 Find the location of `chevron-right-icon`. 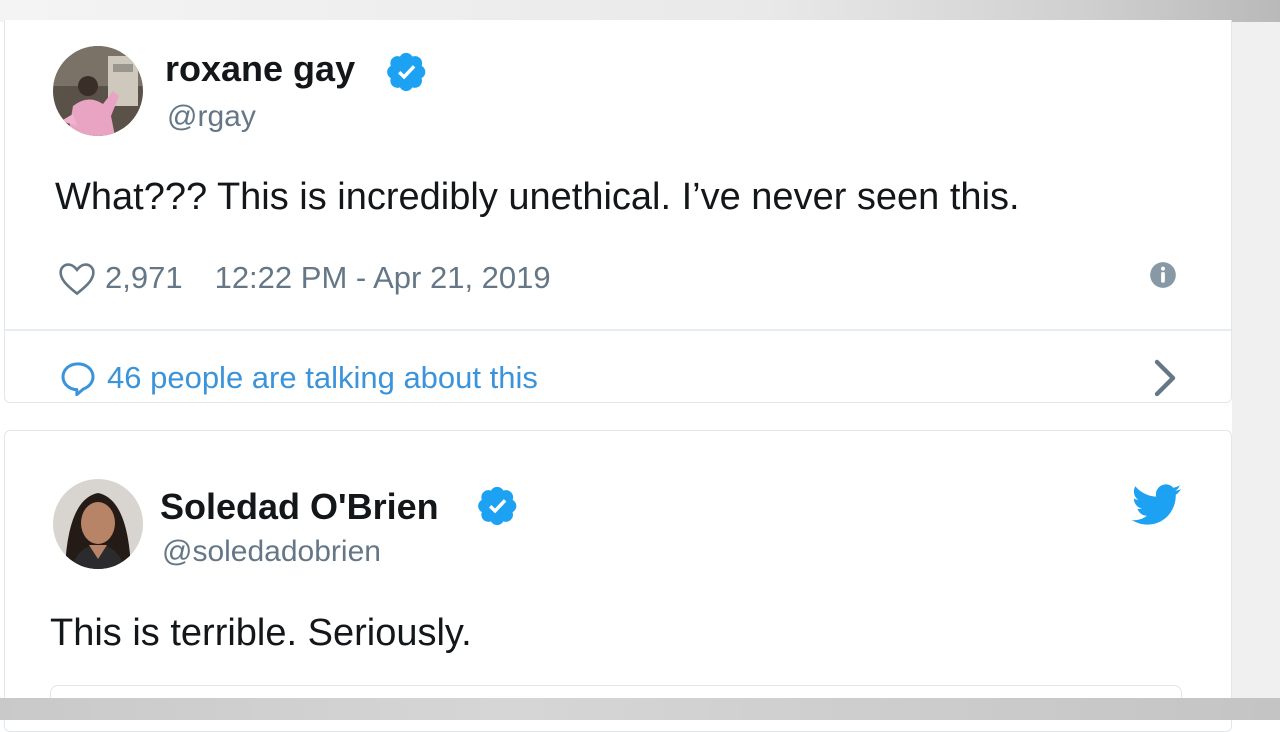

chevron-right-icon is located at coordinates (1165, 378).